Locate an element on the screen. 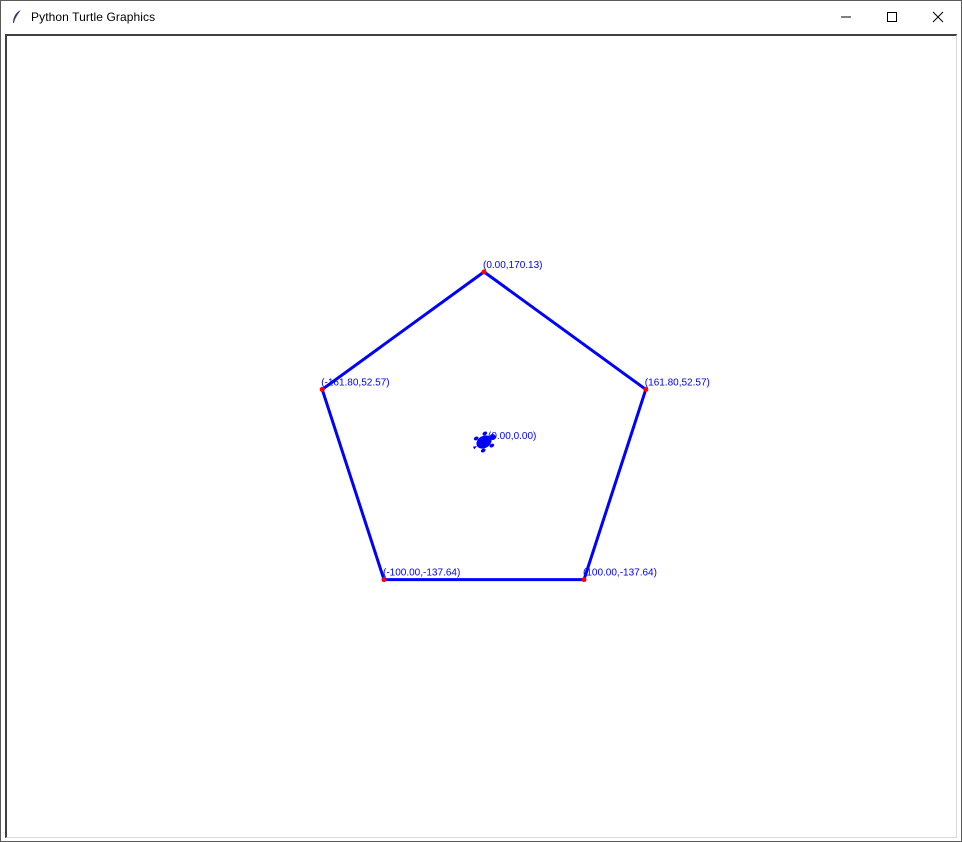 The width and height of the screenshot is (962, 842). maximize-button is located at coordinates (892, 16).